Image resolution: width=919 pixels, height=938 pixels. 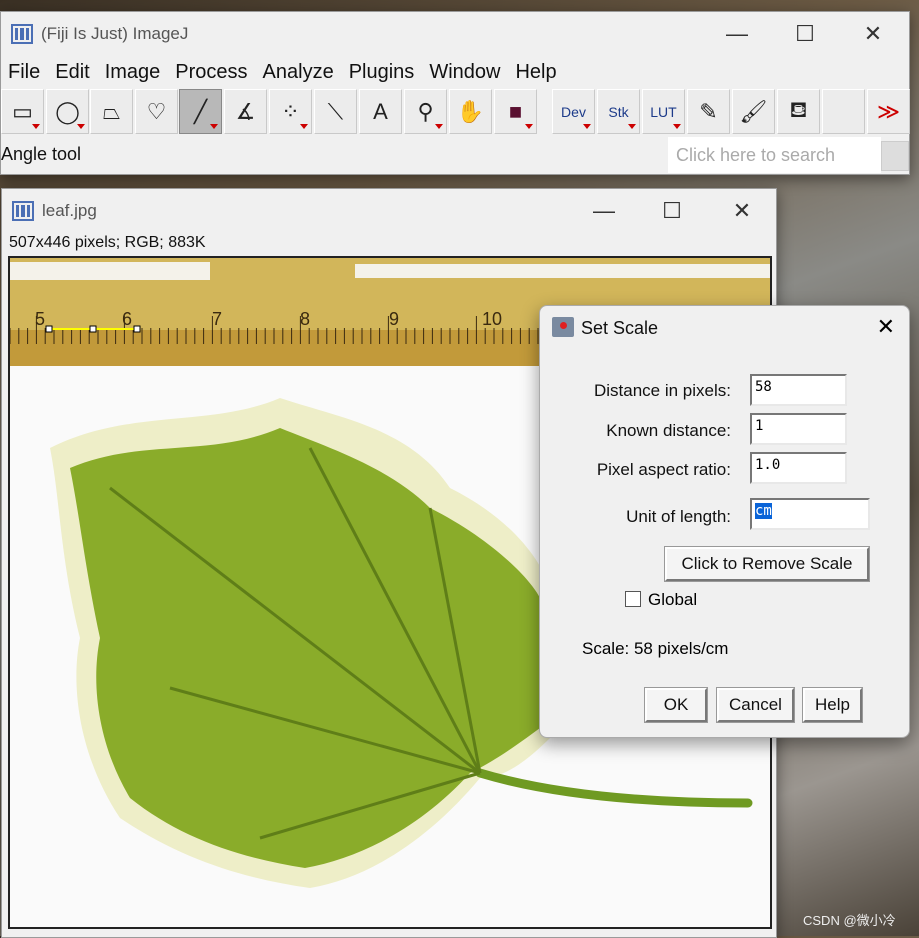 I want to click on rectangle-tool: ▭, so click(x=22, y=111).